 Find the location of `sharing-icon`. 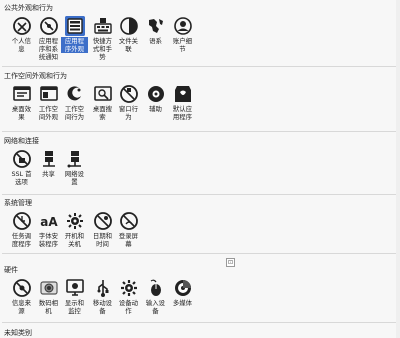

sharing-icon is located at coordinates (48, 159).